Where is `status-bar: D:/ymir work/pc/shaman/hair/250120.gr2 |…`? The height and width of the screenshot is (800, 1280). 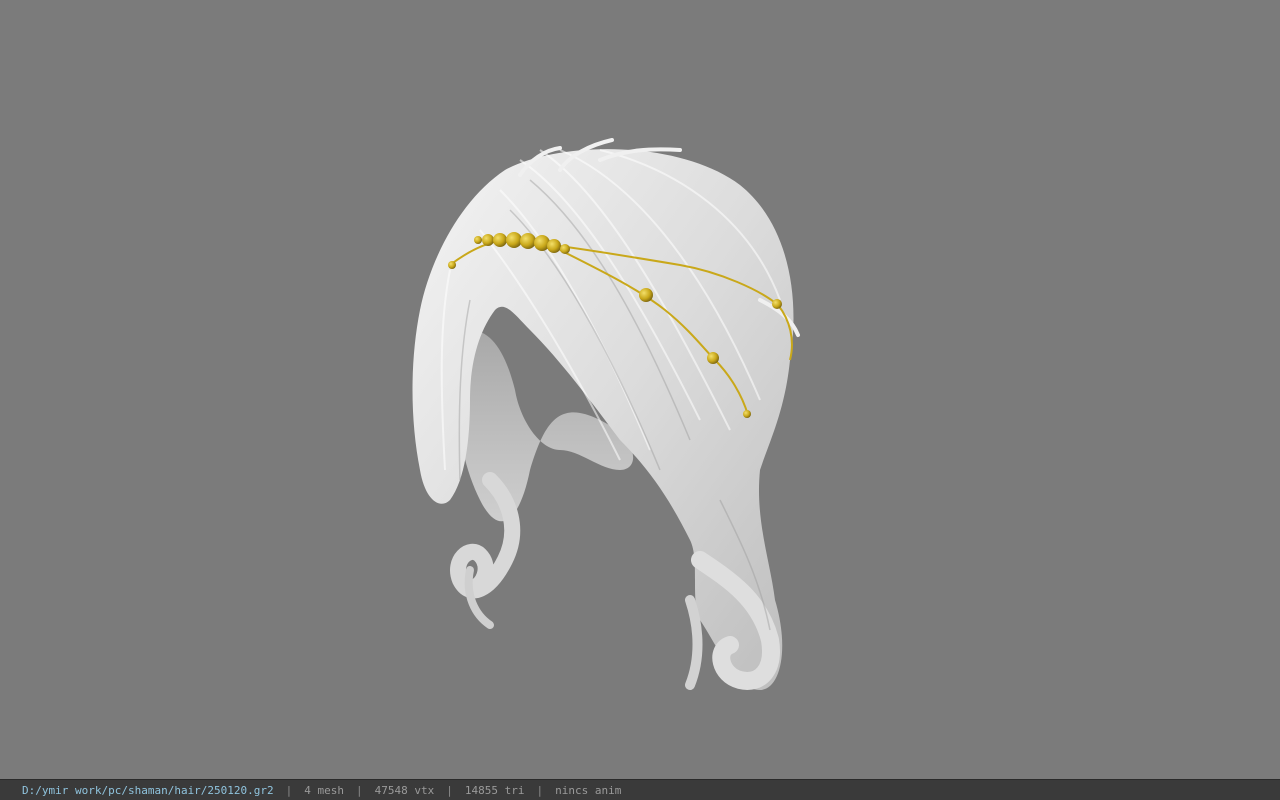 status-bar: D:/ymir work/pc/shaman/hair/250120.gr2 |… is located at coordinates (640, 789).